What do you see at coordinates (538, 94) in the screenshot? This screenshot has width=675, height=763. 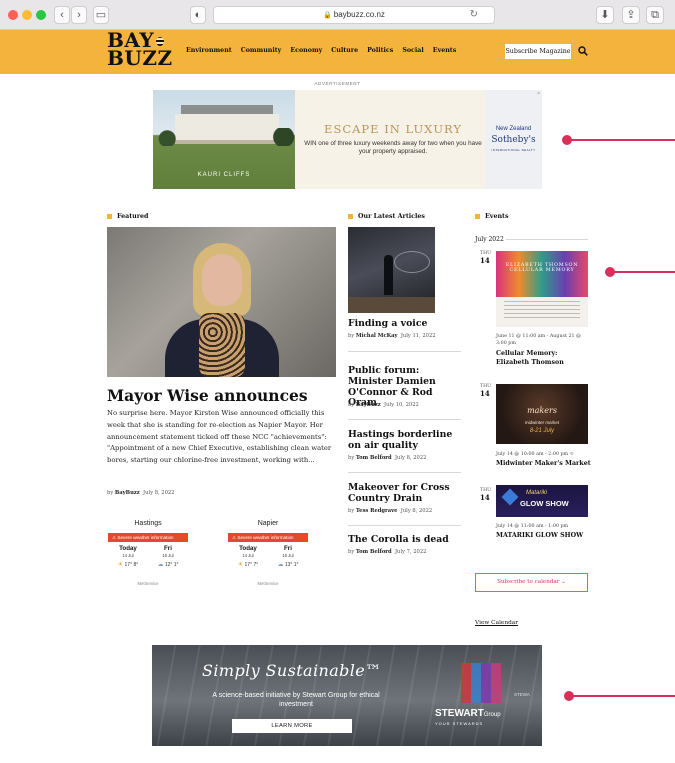 I see `ad-choices-icon: ×` at bounding box center [538, 94].